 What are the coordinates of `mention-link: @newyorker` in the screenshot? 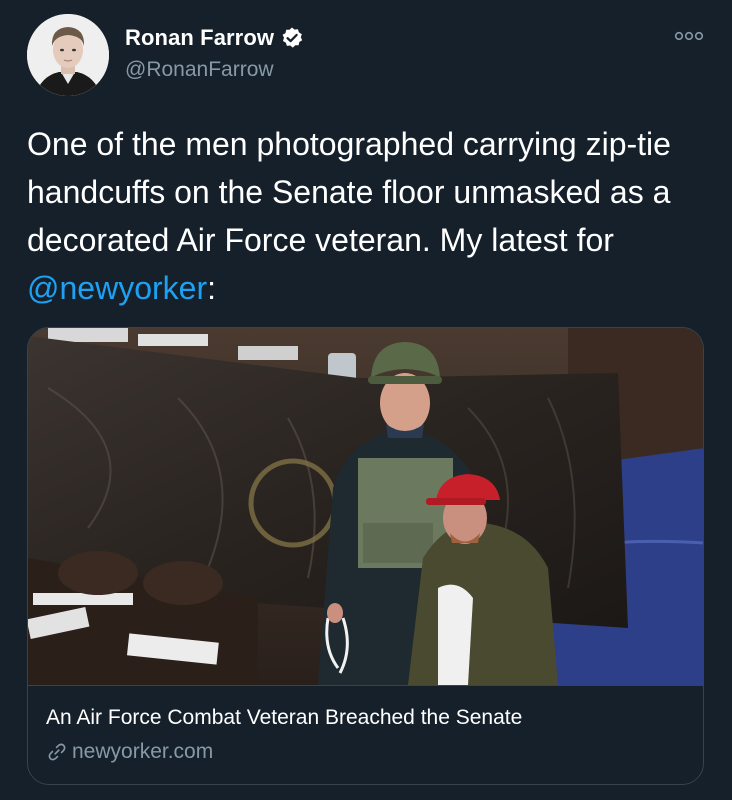 It's located at (117, 288).